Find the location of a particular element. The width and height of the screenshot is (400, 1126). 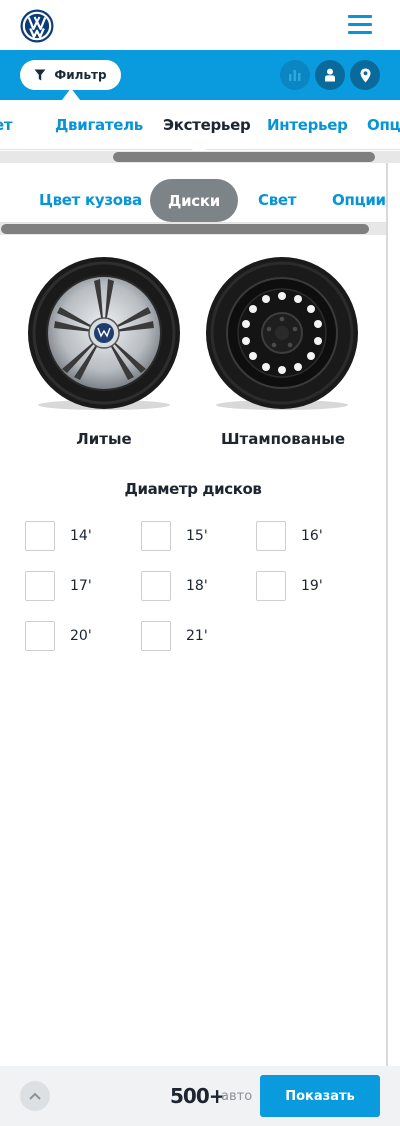

diameter-option-16: 16' is located at coordinates (289, 536).